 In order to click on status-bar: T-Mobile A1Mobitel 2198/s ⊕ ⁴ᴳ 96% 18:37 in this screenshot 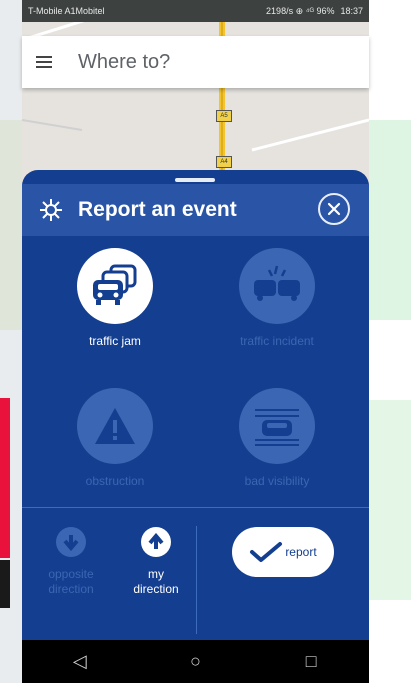, I will do `click(195, 11)`.